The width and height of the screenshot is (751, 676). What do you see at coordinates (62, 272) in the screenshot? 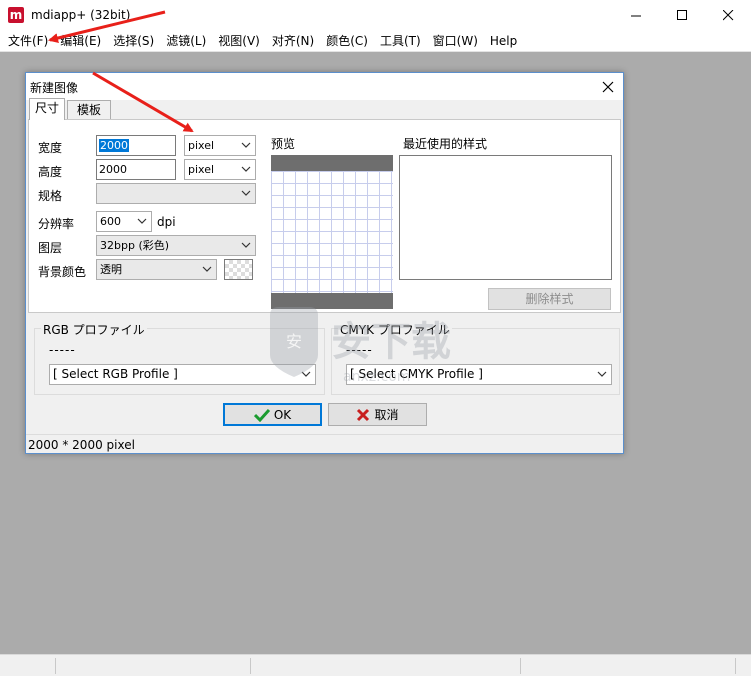
I see `bg-color-label: 背景颜色` at bounding box center [62, 272].